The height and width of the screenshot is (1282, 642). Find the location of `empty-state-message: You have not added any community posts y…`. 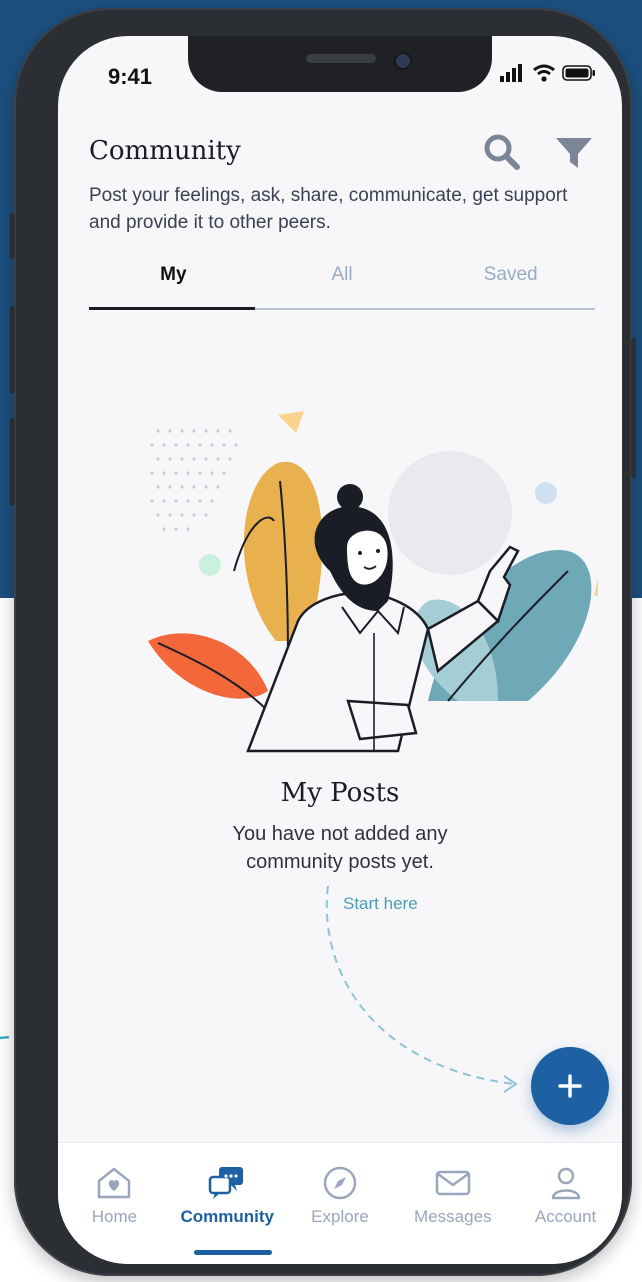

empty-state-message: You have not added any community posts y… is located at coordinates (340, 848).